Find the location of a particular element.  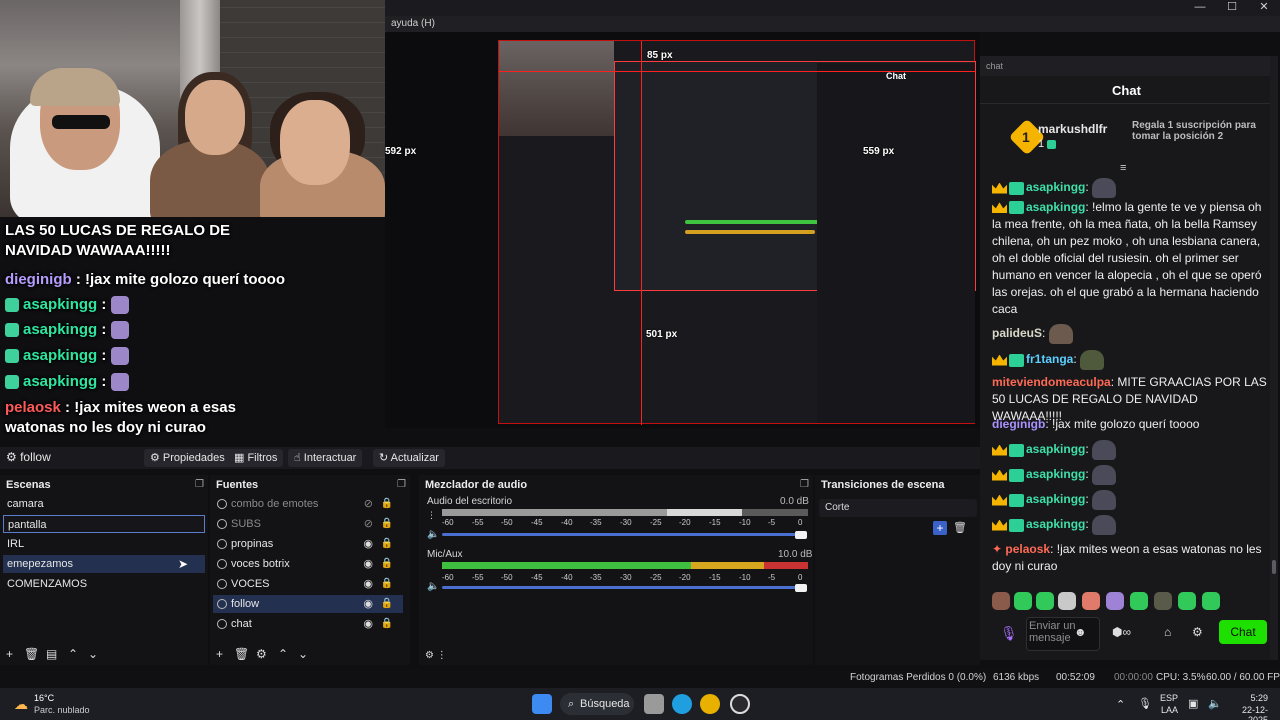

close-button: ✕ is located at coordinates (1264, 7).